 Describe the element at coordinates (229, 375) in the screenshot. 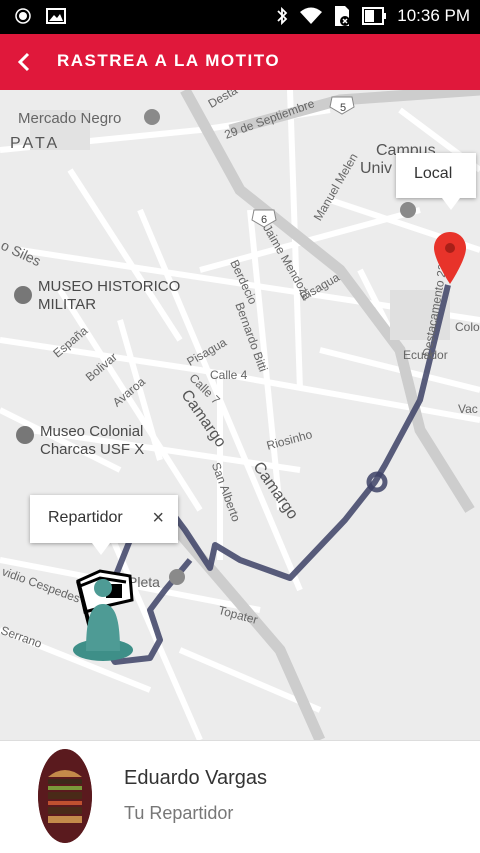

I see `map-label-calle-4: Calle 4` at that location.